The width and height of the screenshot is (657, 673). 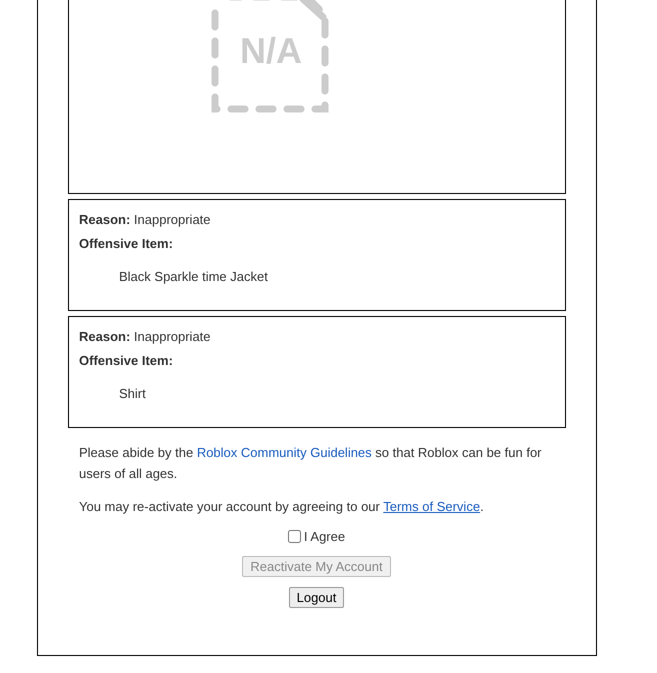 I want to click on guidelines-link: Roblox Community Guidelines, so click(x=284, y=452).